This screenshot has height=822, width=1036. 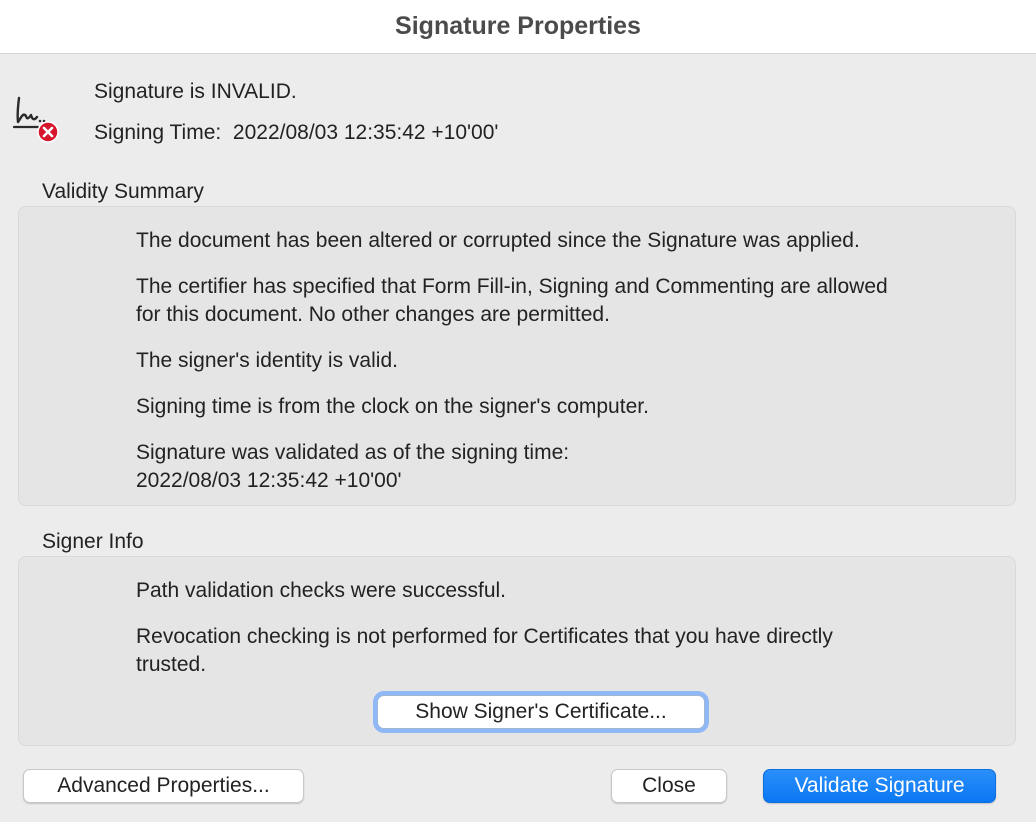 I want to click on signing-time-value: 2022/08/03 12:35:42 +10'00', so click(x=365, y=132).